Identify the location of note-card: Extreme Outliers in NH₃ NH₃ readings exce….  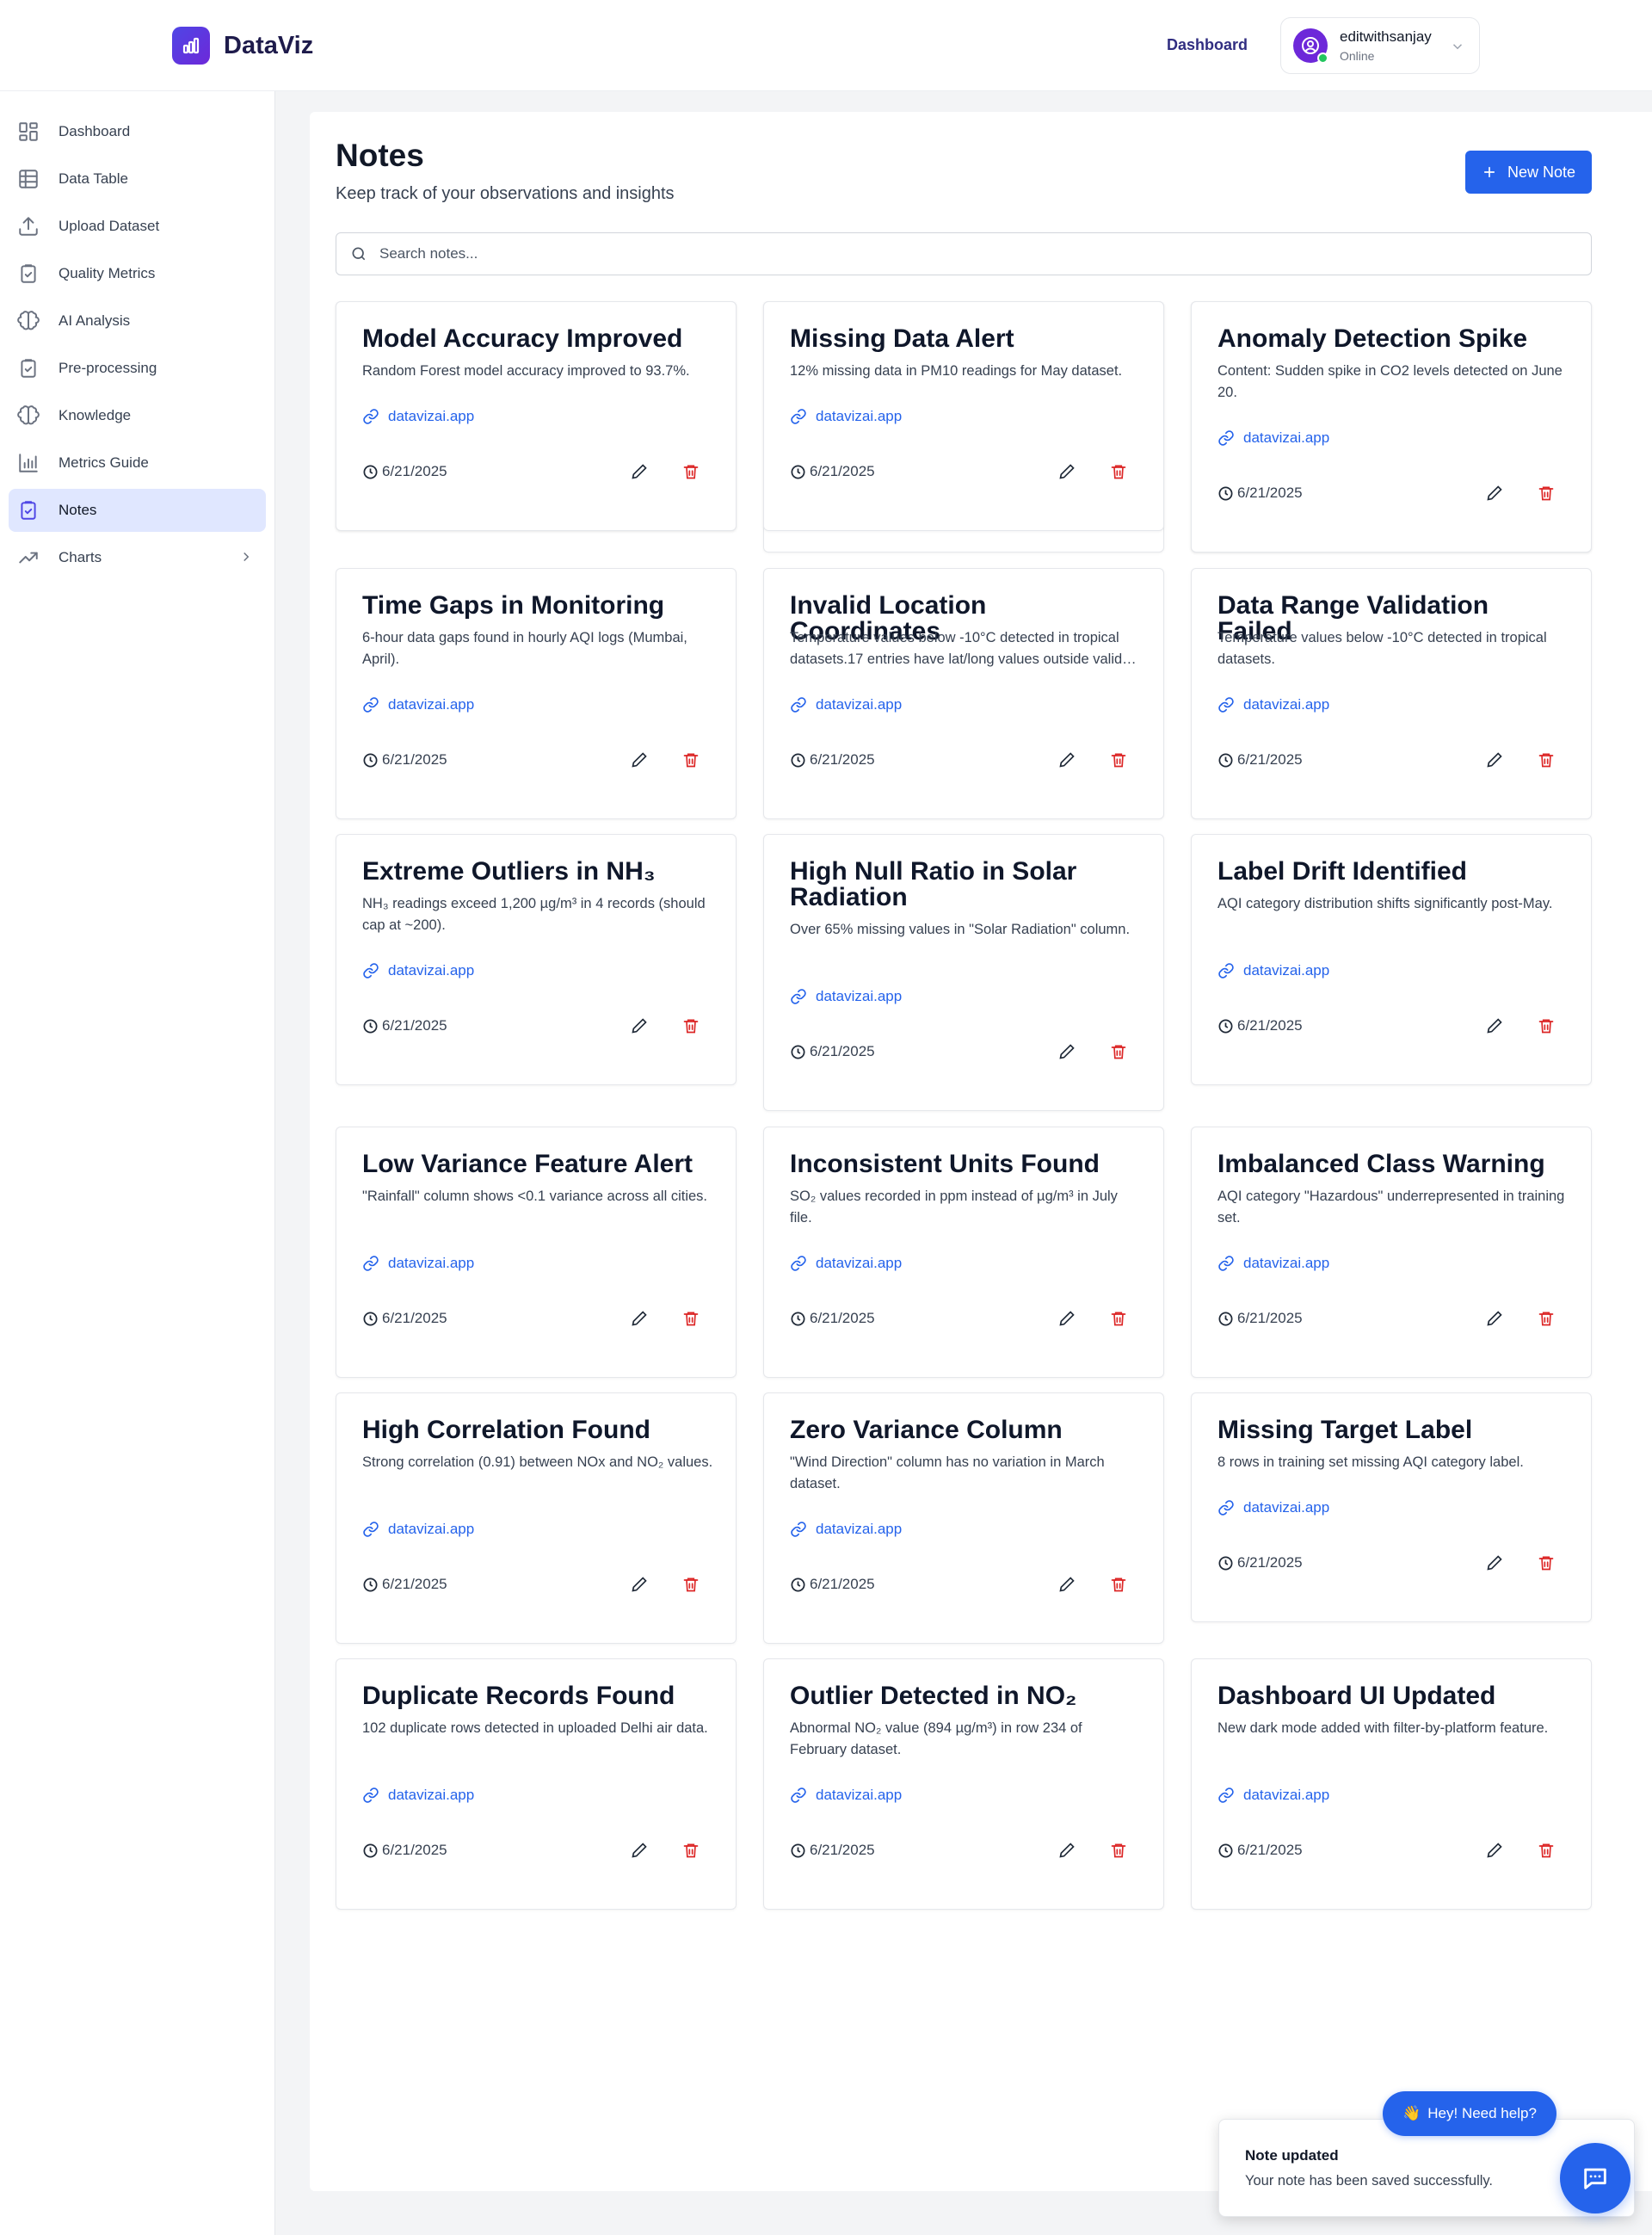
(536, 960).